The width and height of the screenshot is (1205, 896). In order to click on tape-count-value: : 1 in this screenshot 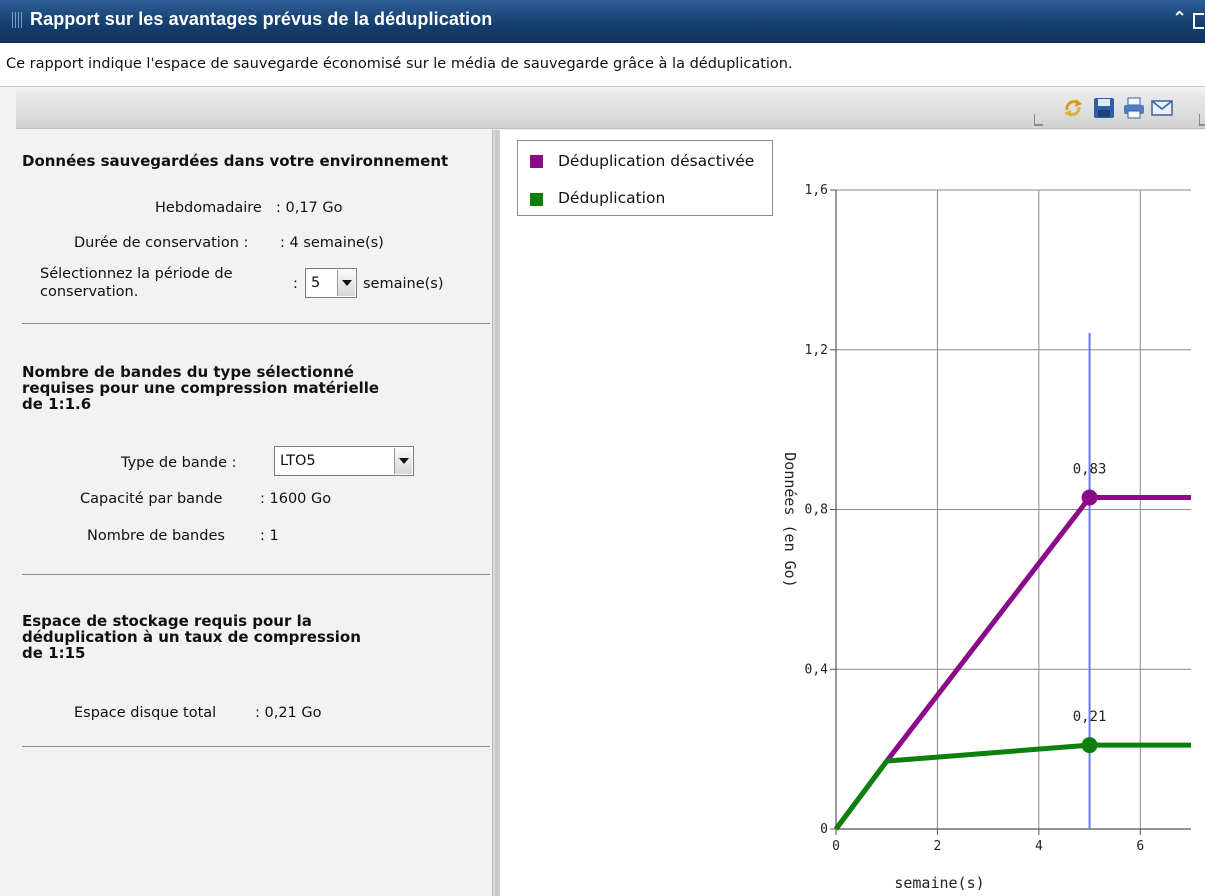, I will do `click(269, 536)`.